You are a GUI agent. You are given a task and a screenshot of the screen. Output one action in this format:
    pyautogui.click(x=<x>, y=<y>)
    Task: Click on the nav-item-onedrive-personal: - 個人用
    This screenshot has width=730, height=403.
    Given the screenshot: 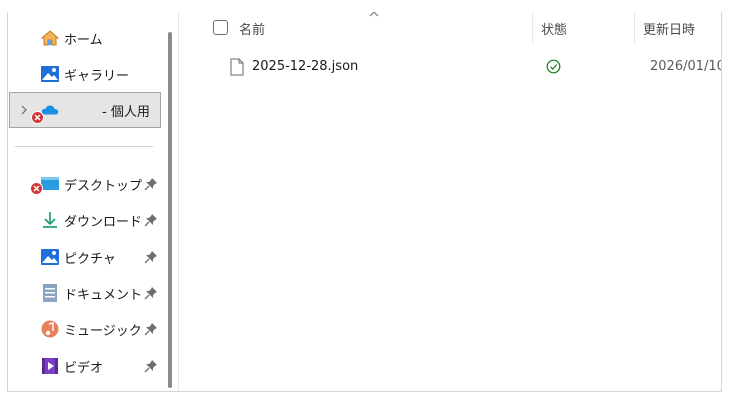 What is the action you would take?
    pyautogui.click(x=85, y=110)
    